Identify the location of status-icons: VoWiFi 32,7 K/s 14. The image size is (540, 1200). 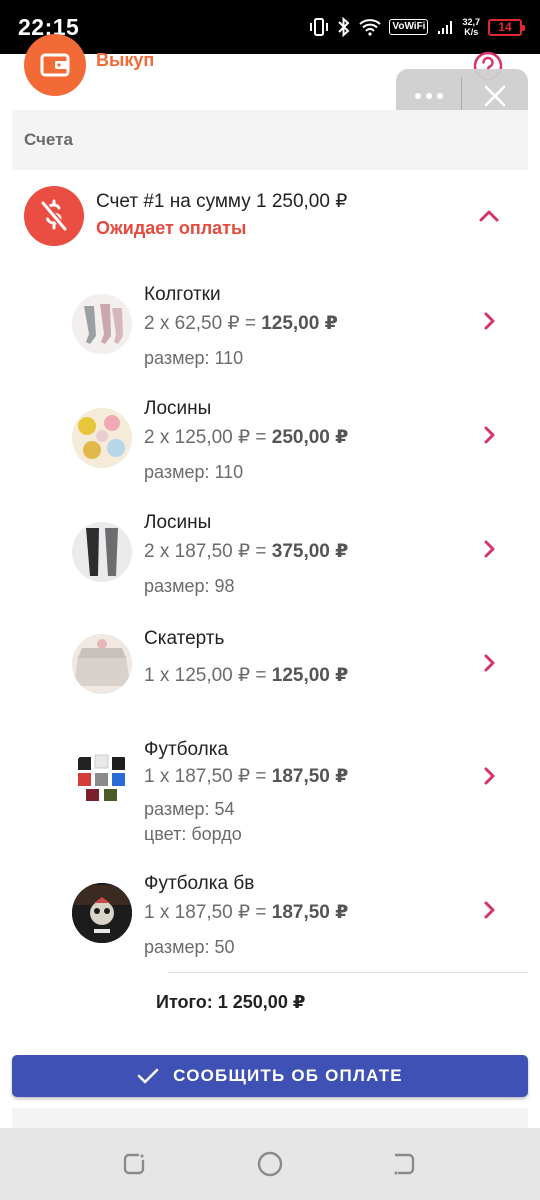
(417, 27).